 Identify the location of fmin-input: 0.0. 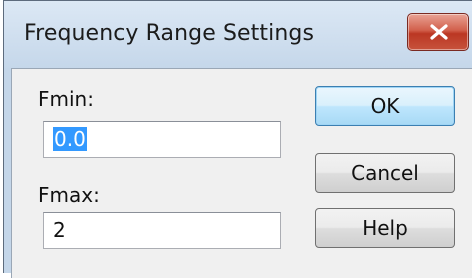
(162, 139).